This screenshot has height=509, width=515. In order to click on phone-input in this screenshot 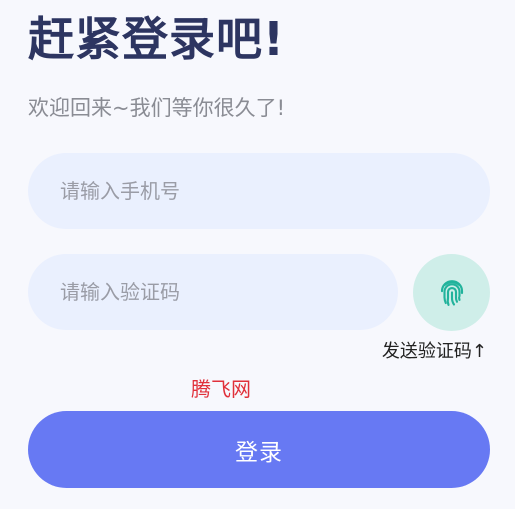, I will do `click(275, 191)`.